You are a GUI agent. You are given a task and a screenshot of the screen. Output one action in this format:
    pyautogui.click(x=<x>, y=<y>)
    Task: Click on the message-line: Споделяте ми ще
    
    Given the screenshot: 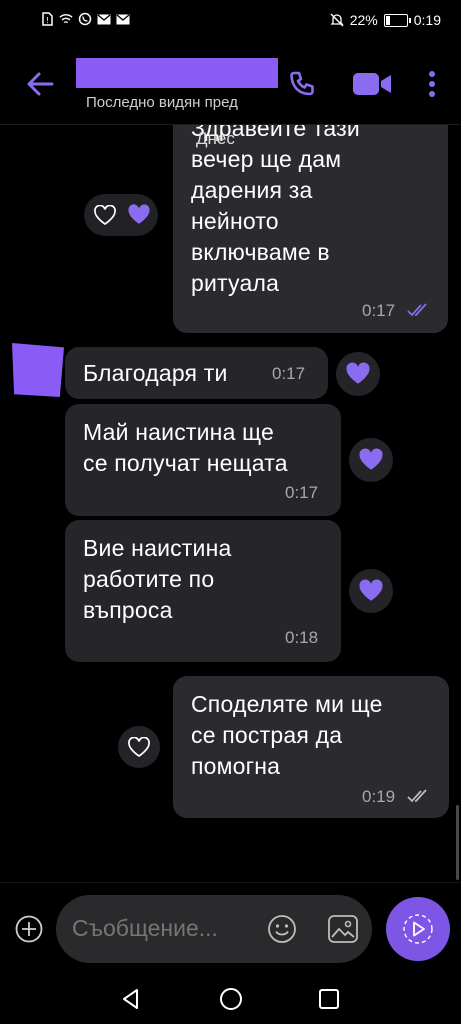 What is the action you would take?
    pyautogui.click(x=287, y=704)
    